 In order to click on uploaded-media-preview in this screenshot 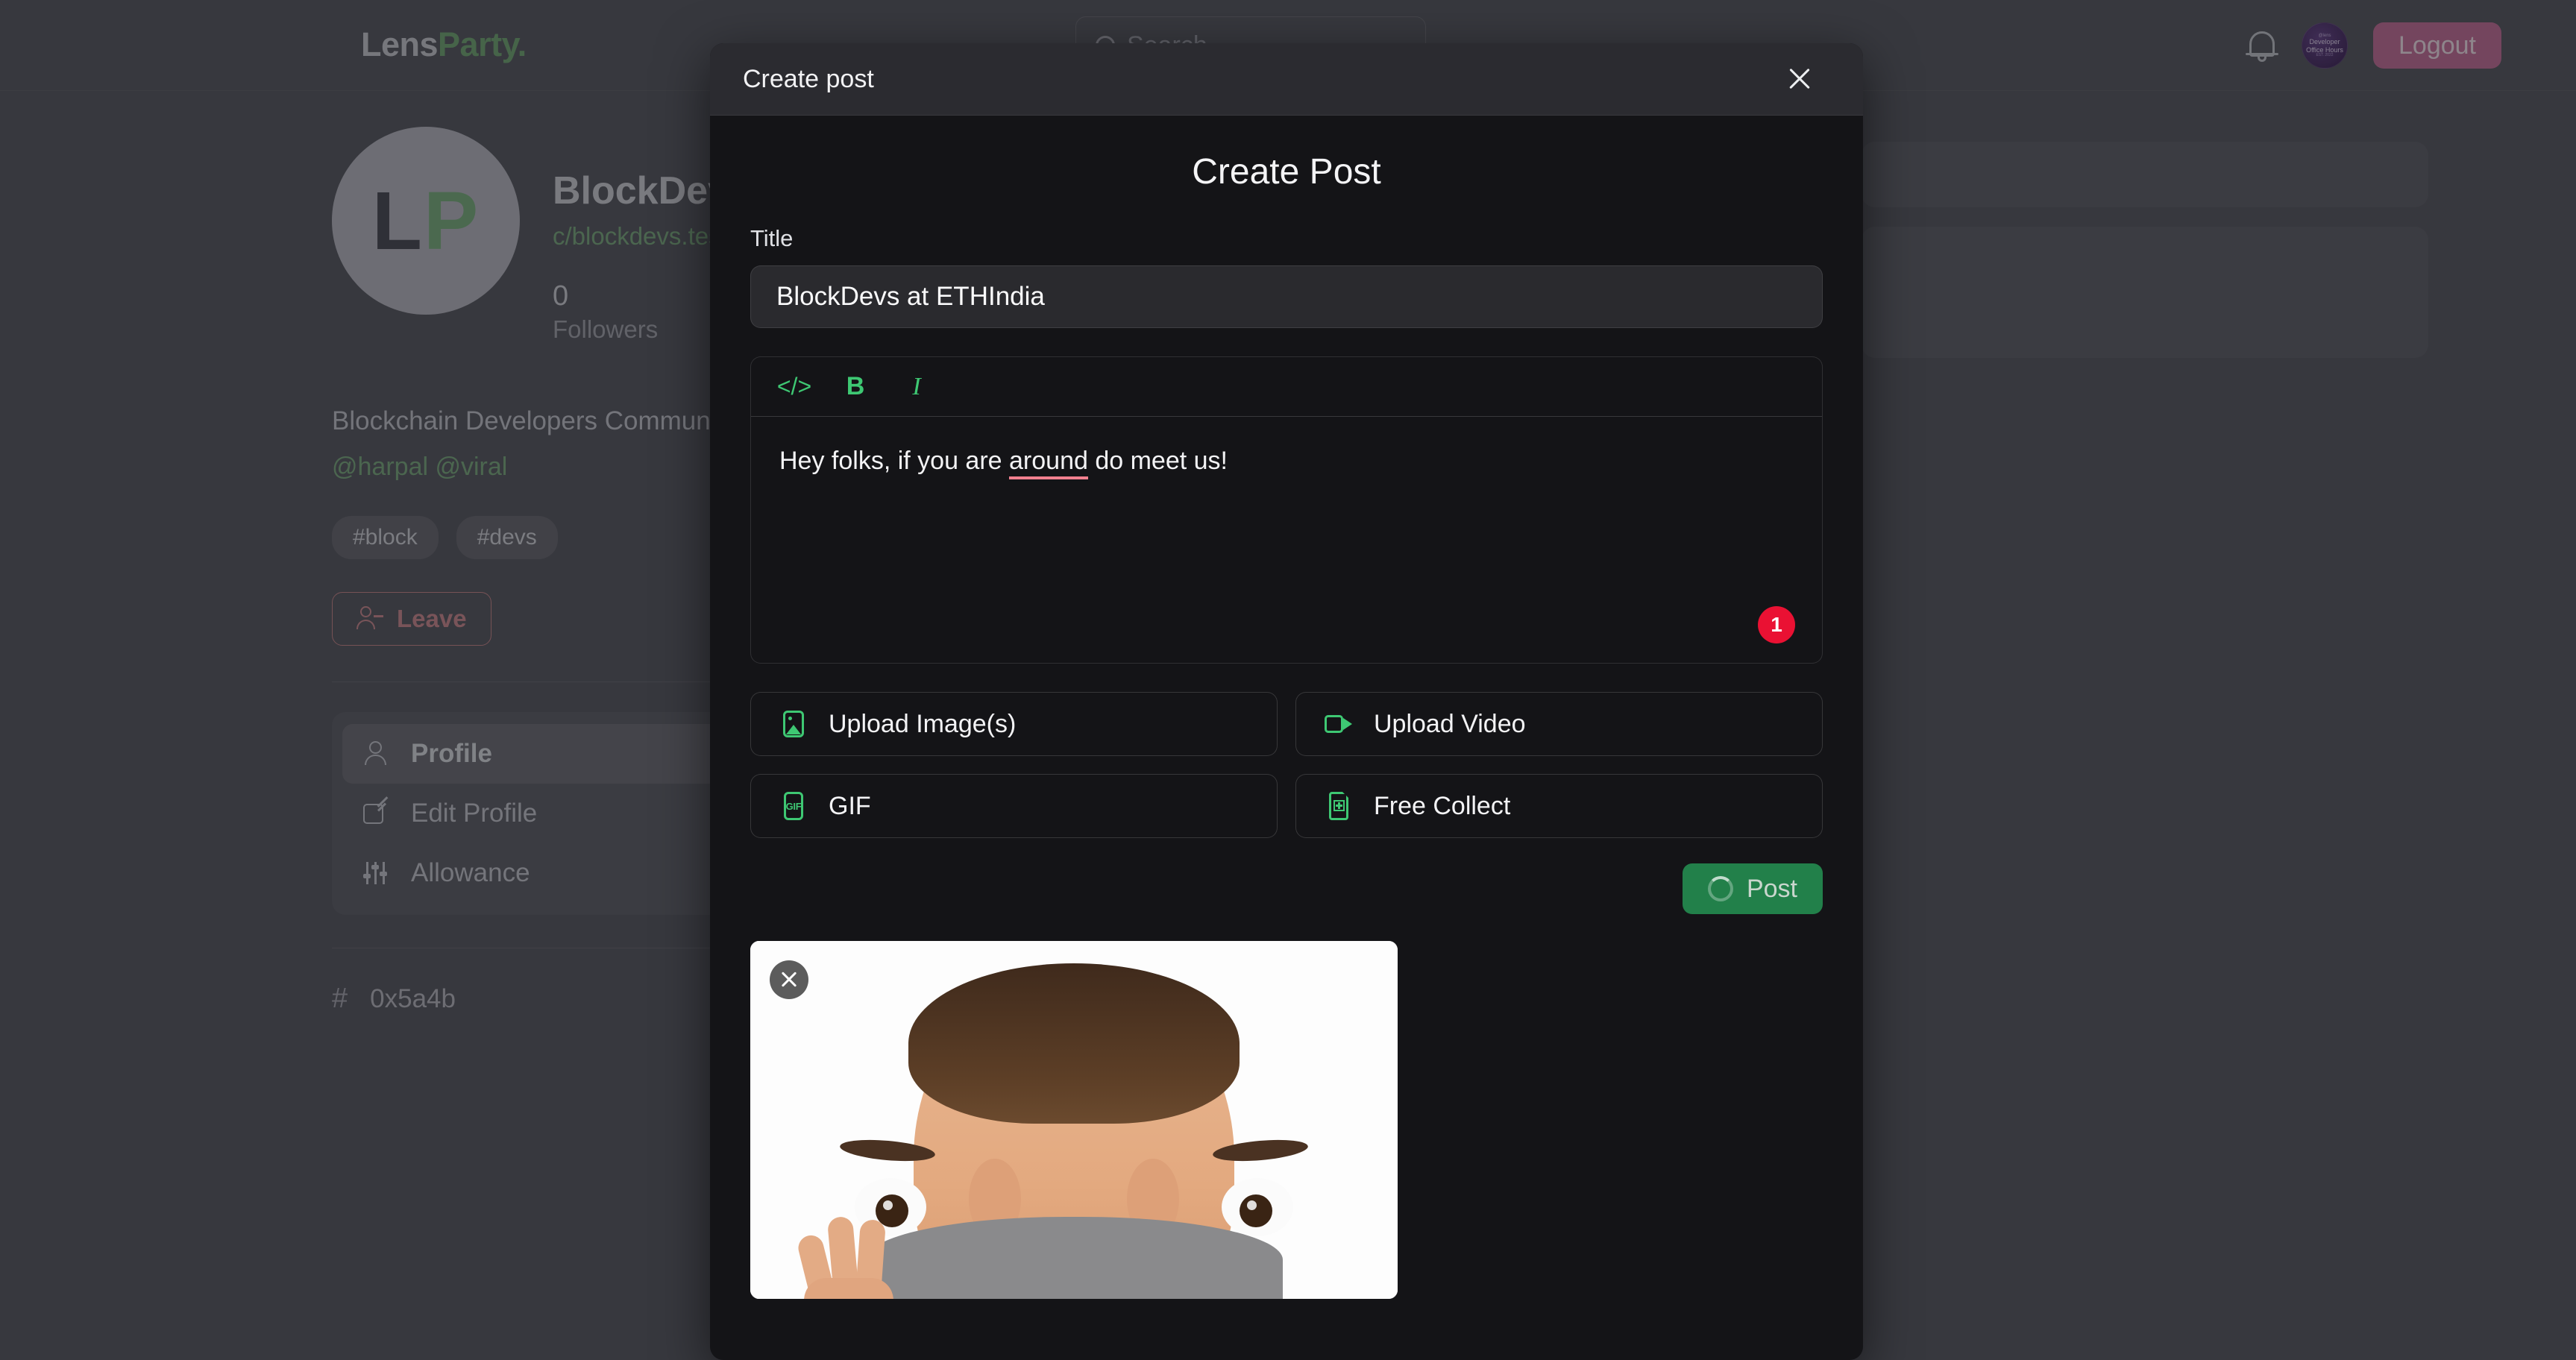, I will do `click(1074, 1120)`.